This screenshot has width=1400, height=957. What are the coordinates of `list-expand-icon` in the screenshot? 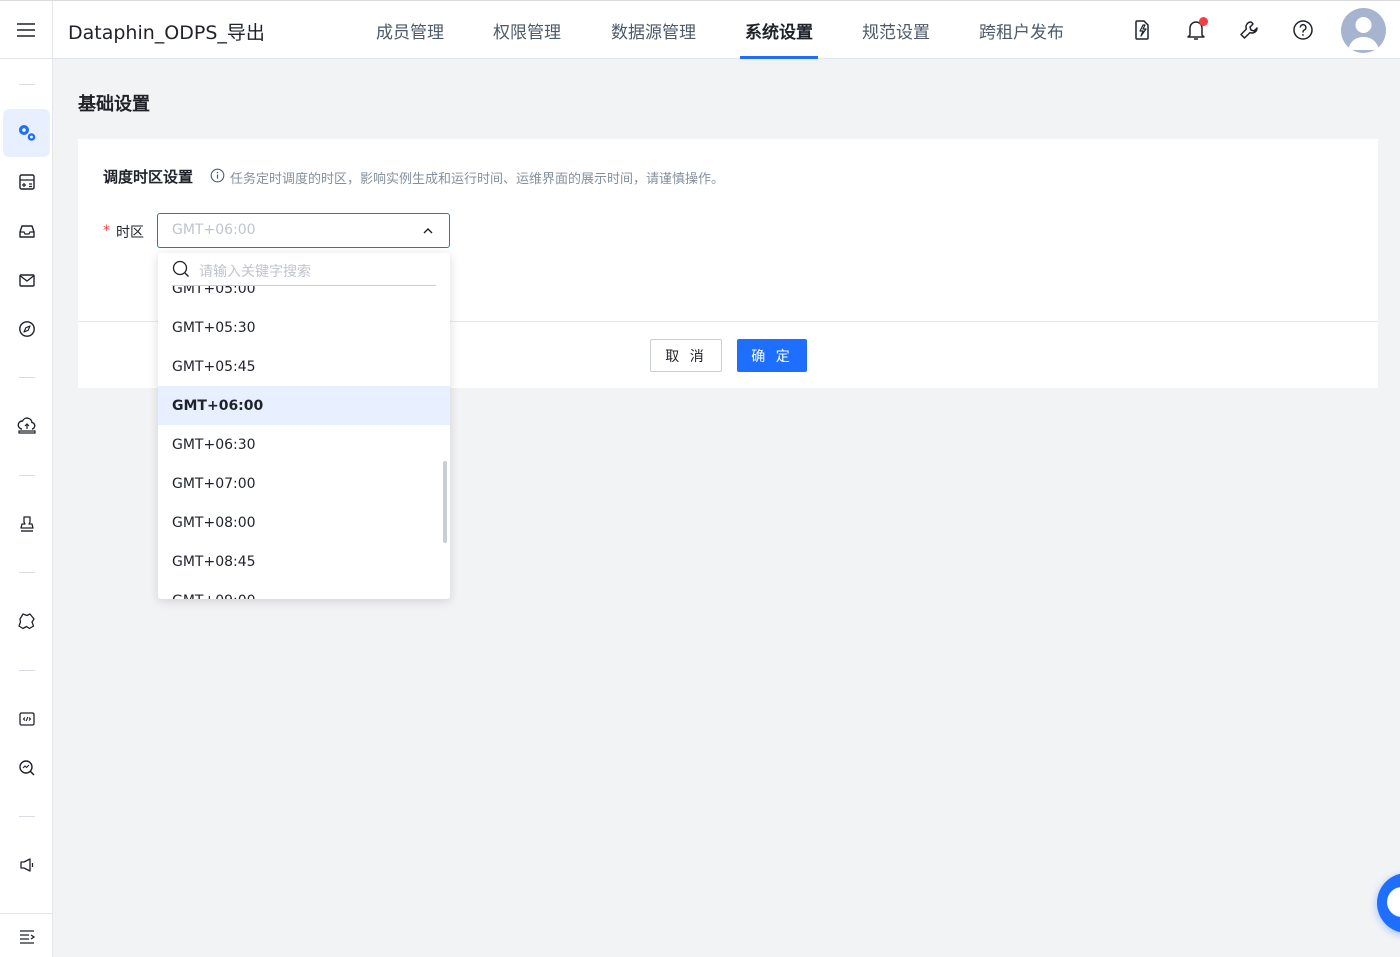 It's located at (28, 937).